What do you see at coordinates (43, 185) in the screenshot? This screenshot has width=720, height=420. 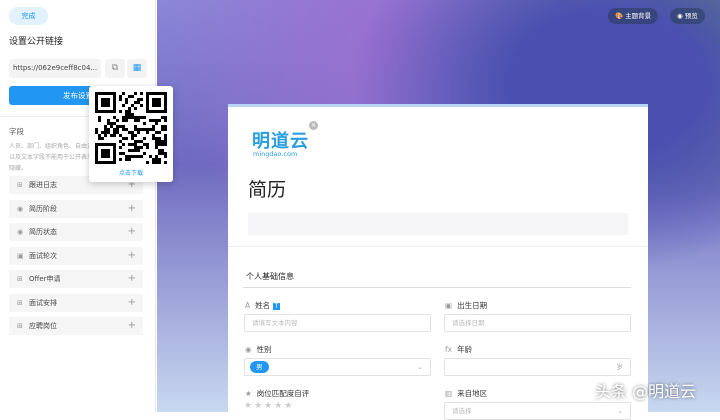 I see `field-item-label: 跟进日志` at bounding box center [43, 185].